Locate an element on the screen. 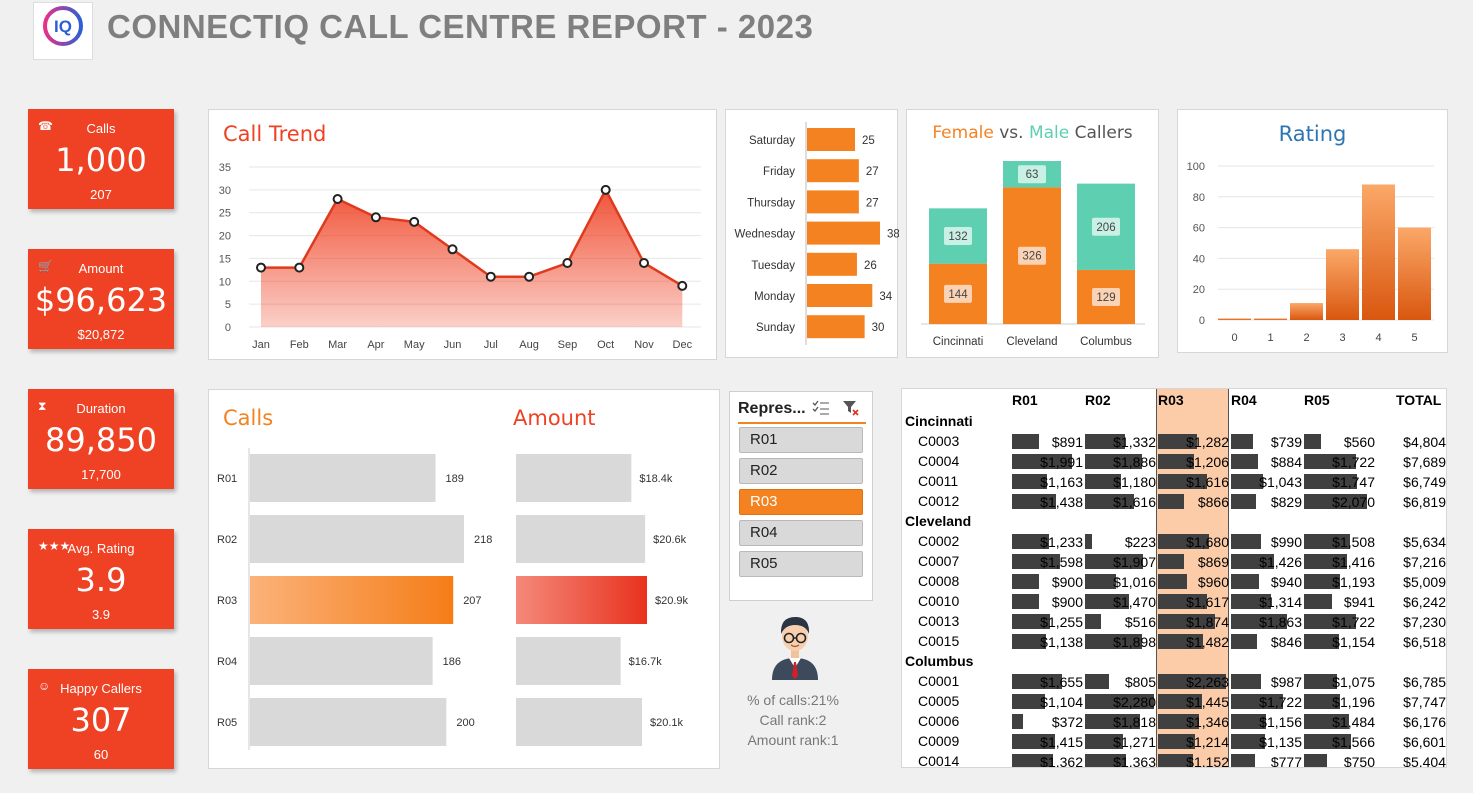 The width and height of the screenshot is (1473, 793). rep-label: R05 is located at coordinates (227, 723).